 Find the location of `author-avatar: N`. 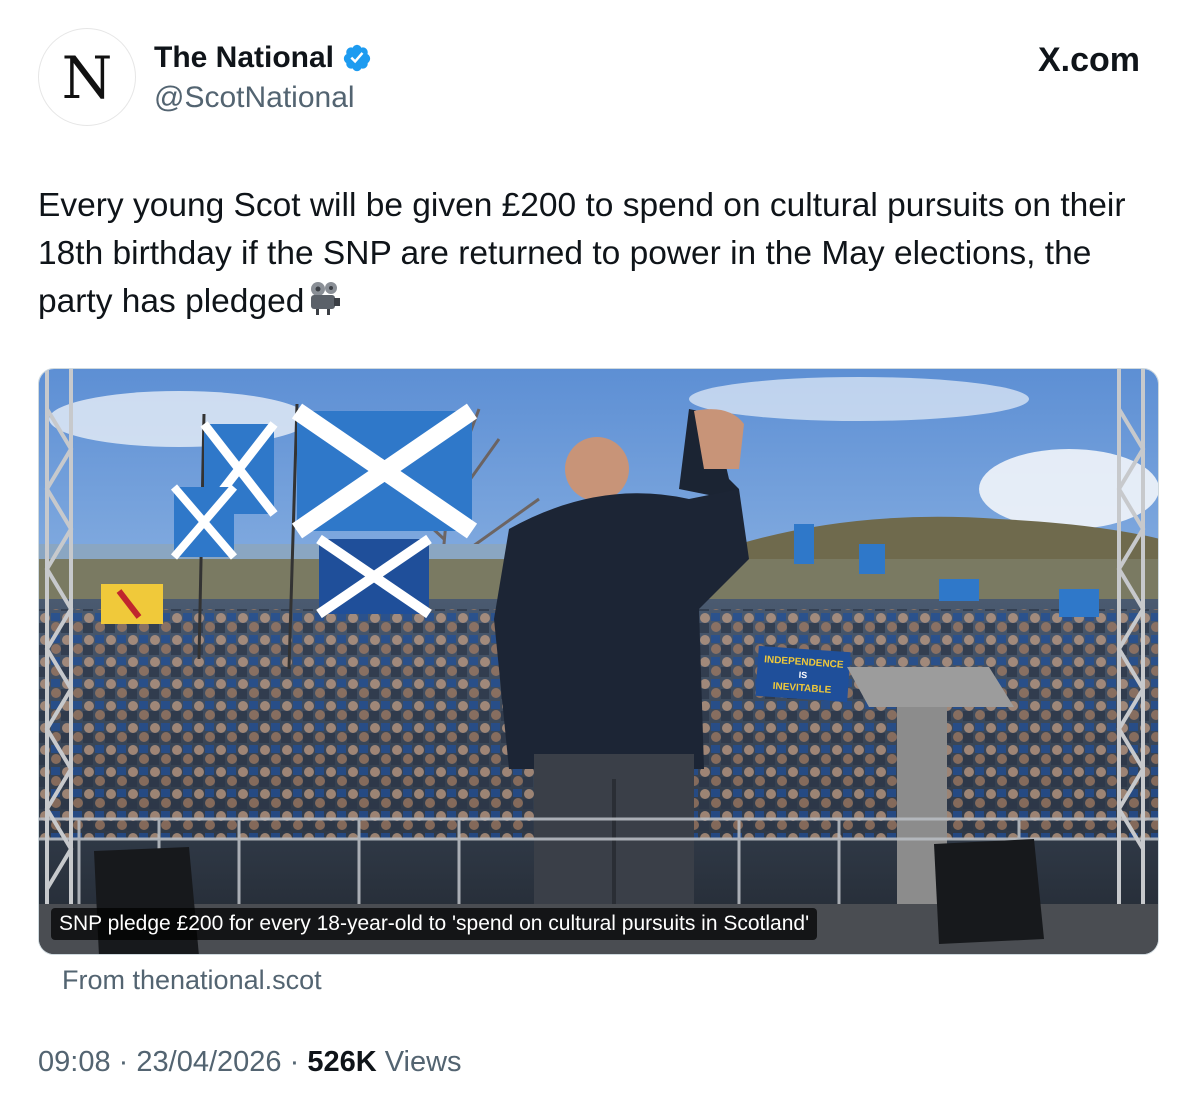

author-avatar: N is located at coordinates (87, 77).